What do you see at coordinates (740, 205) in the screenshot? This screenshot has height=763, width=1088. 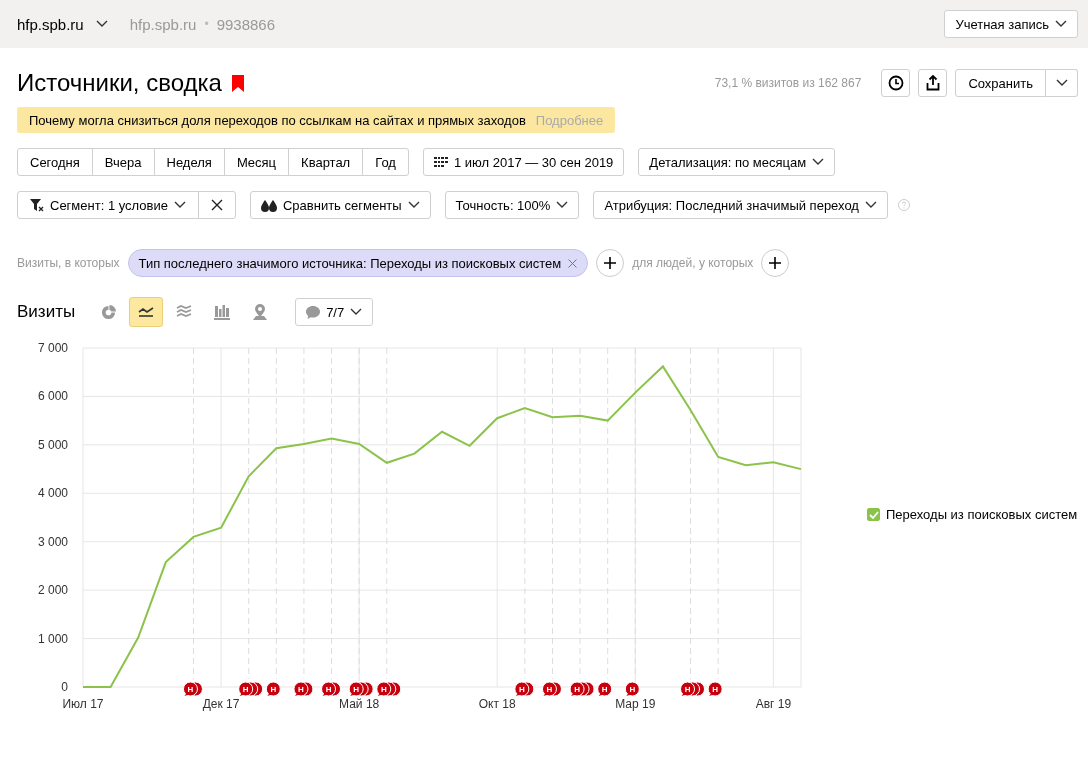 I see `attribution-dropdown: Атрибуция: Последний значимый переход` at bounding box center [740, 205].